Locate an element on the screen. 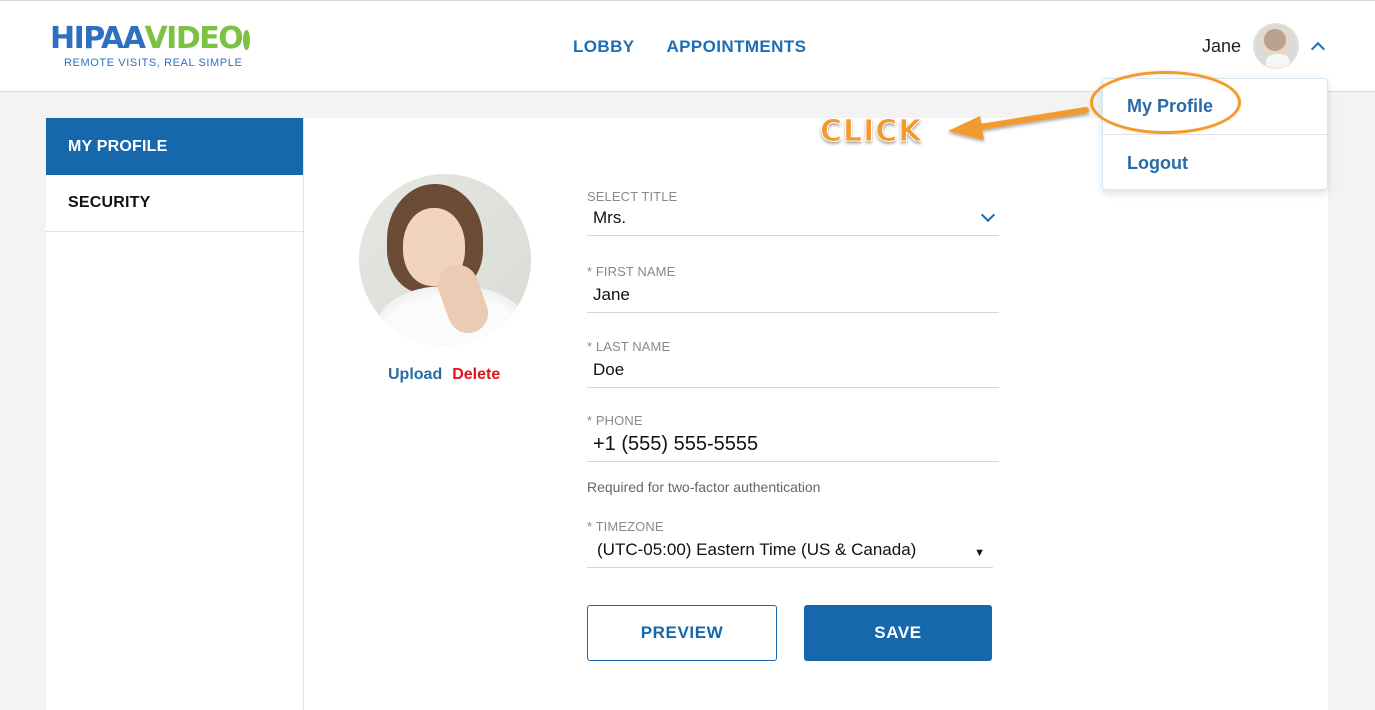 Image resolution: width=1375 pixels, height=710 pixels. phone-help-text: Required for two-factor authentication is located at coordinates (704, 487).